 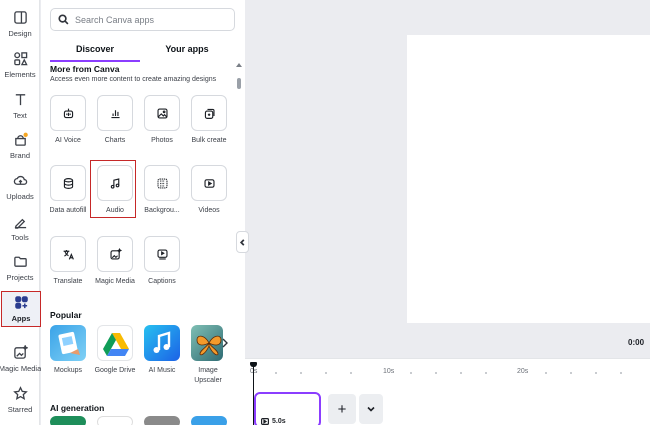 I want to click on captions-icon, so click(x=162, y=254).